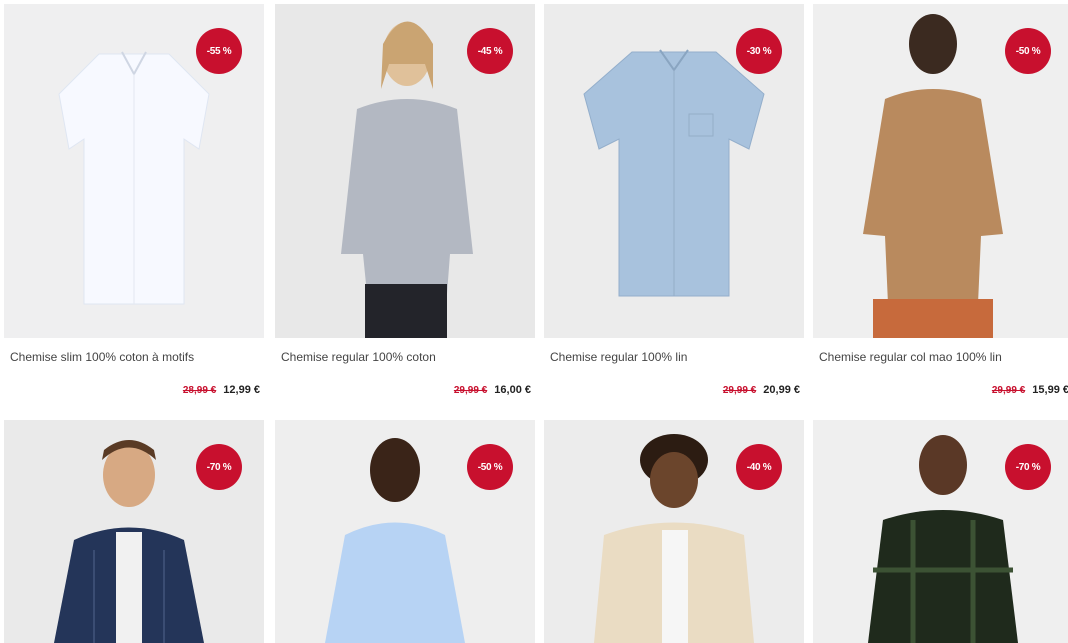  I want to click on product-title: Chemise slim 100% coton à motifs, so click(138, 357).